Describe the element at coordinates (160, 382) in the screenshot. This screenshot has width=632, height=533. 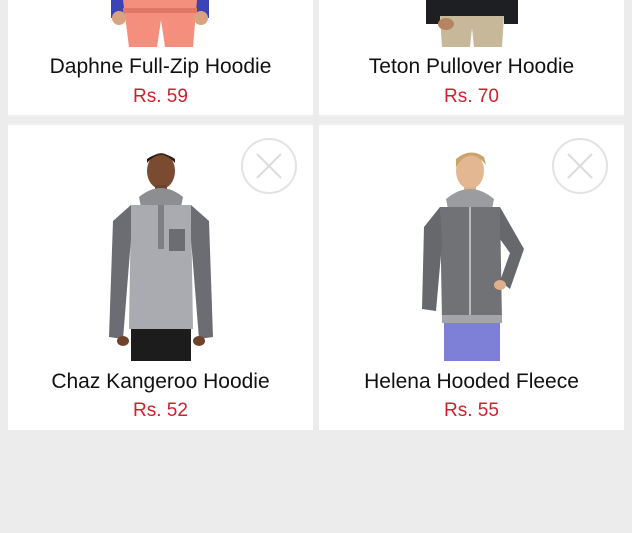
I see `product-name: Chaz Kangeroo Hoodie` at that location.